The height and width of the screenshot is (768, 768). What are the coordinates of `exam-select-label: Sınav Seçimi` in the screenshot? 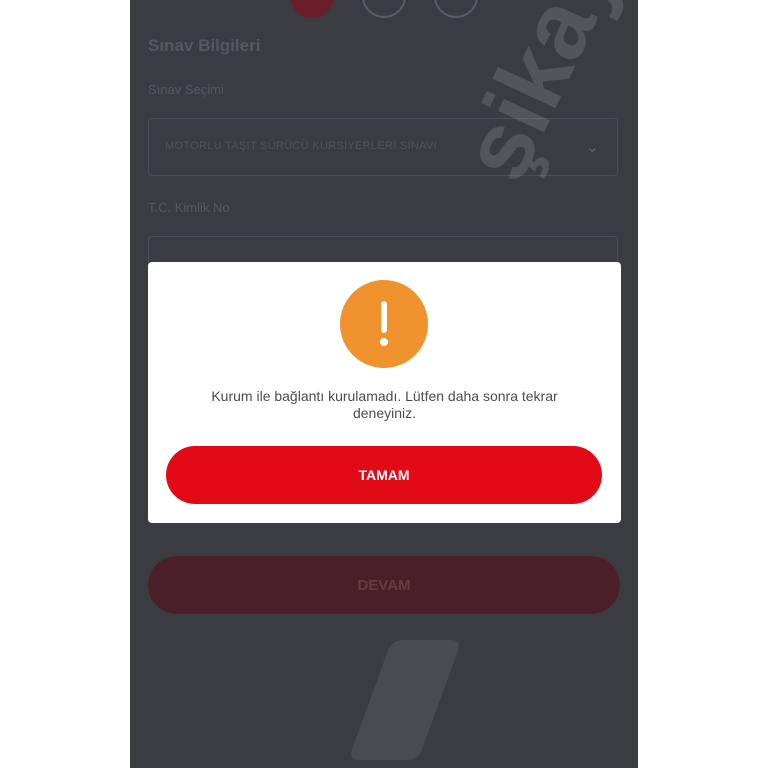 It's located at (186, 89).